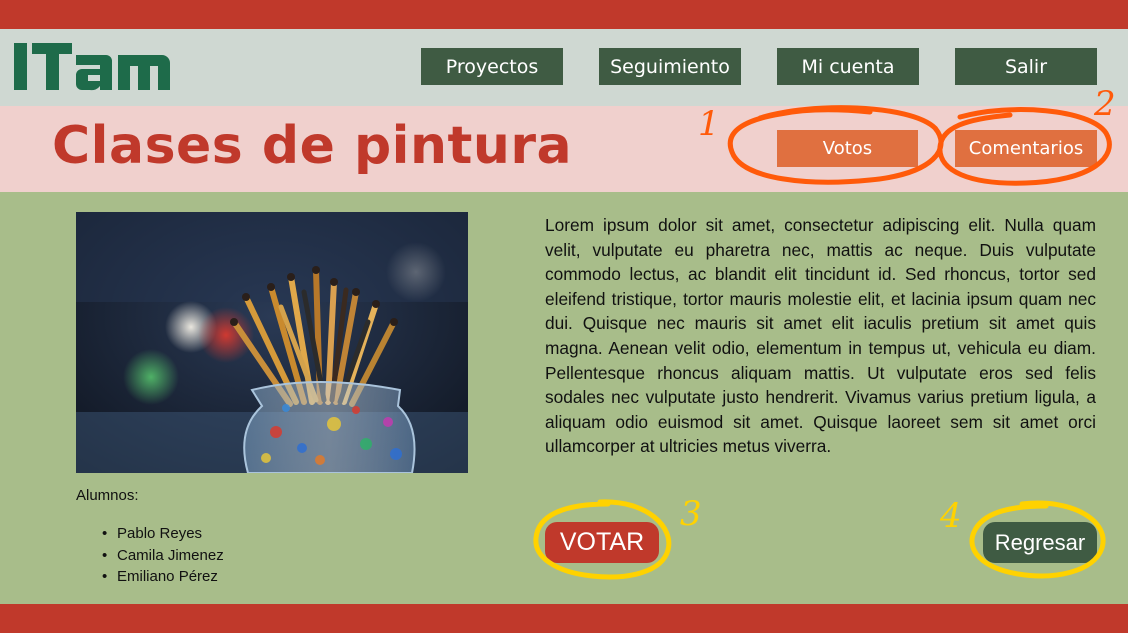 The width and height of the screenshot is (1128, 633). Describe the element at coordinates (1026, 66) in the screenshot. I see `nav-salir-button: Salir` at that location.